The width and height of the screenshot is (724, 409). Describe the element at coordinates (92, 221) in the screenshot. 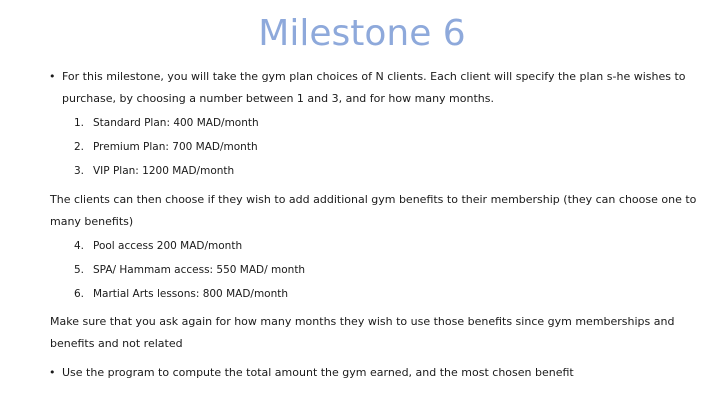

I see `benefits-intro-line-2: many benefits)` at that location.